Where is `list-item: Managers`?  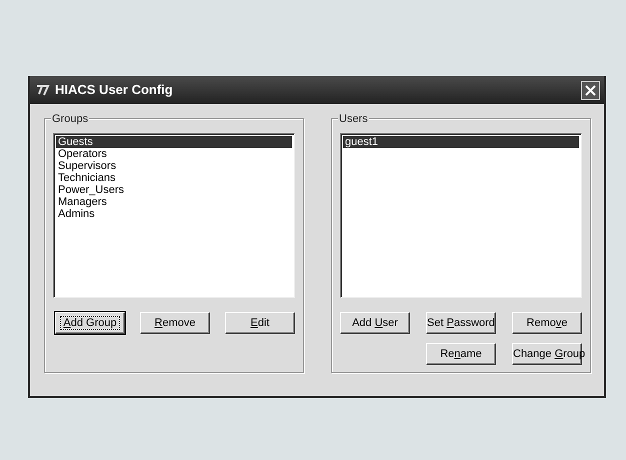
list-item: Managers is located at coordinates (174, 202).